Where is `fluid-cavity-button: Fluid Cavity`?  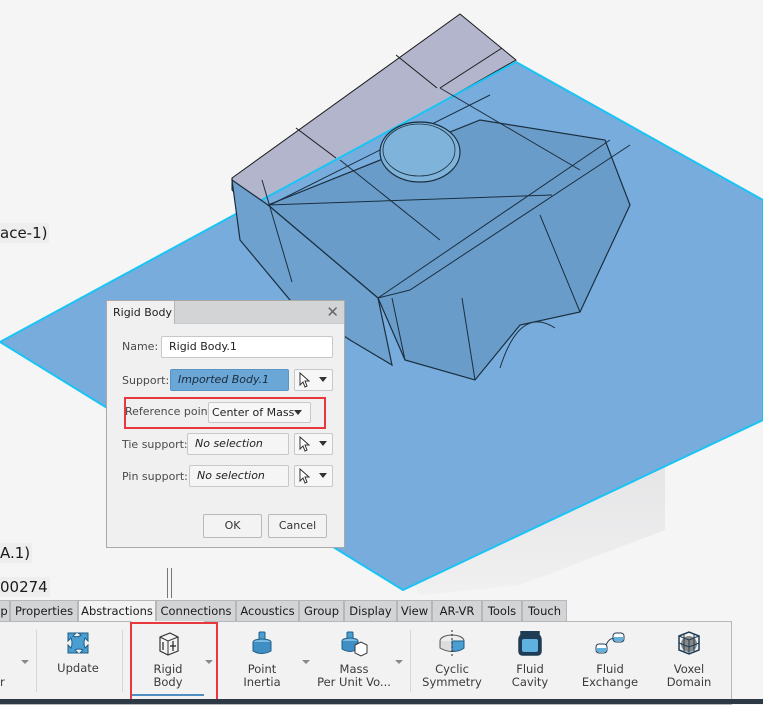 fluid-cavity-button: Fluid Cavity is located at coordinates (530, 663).